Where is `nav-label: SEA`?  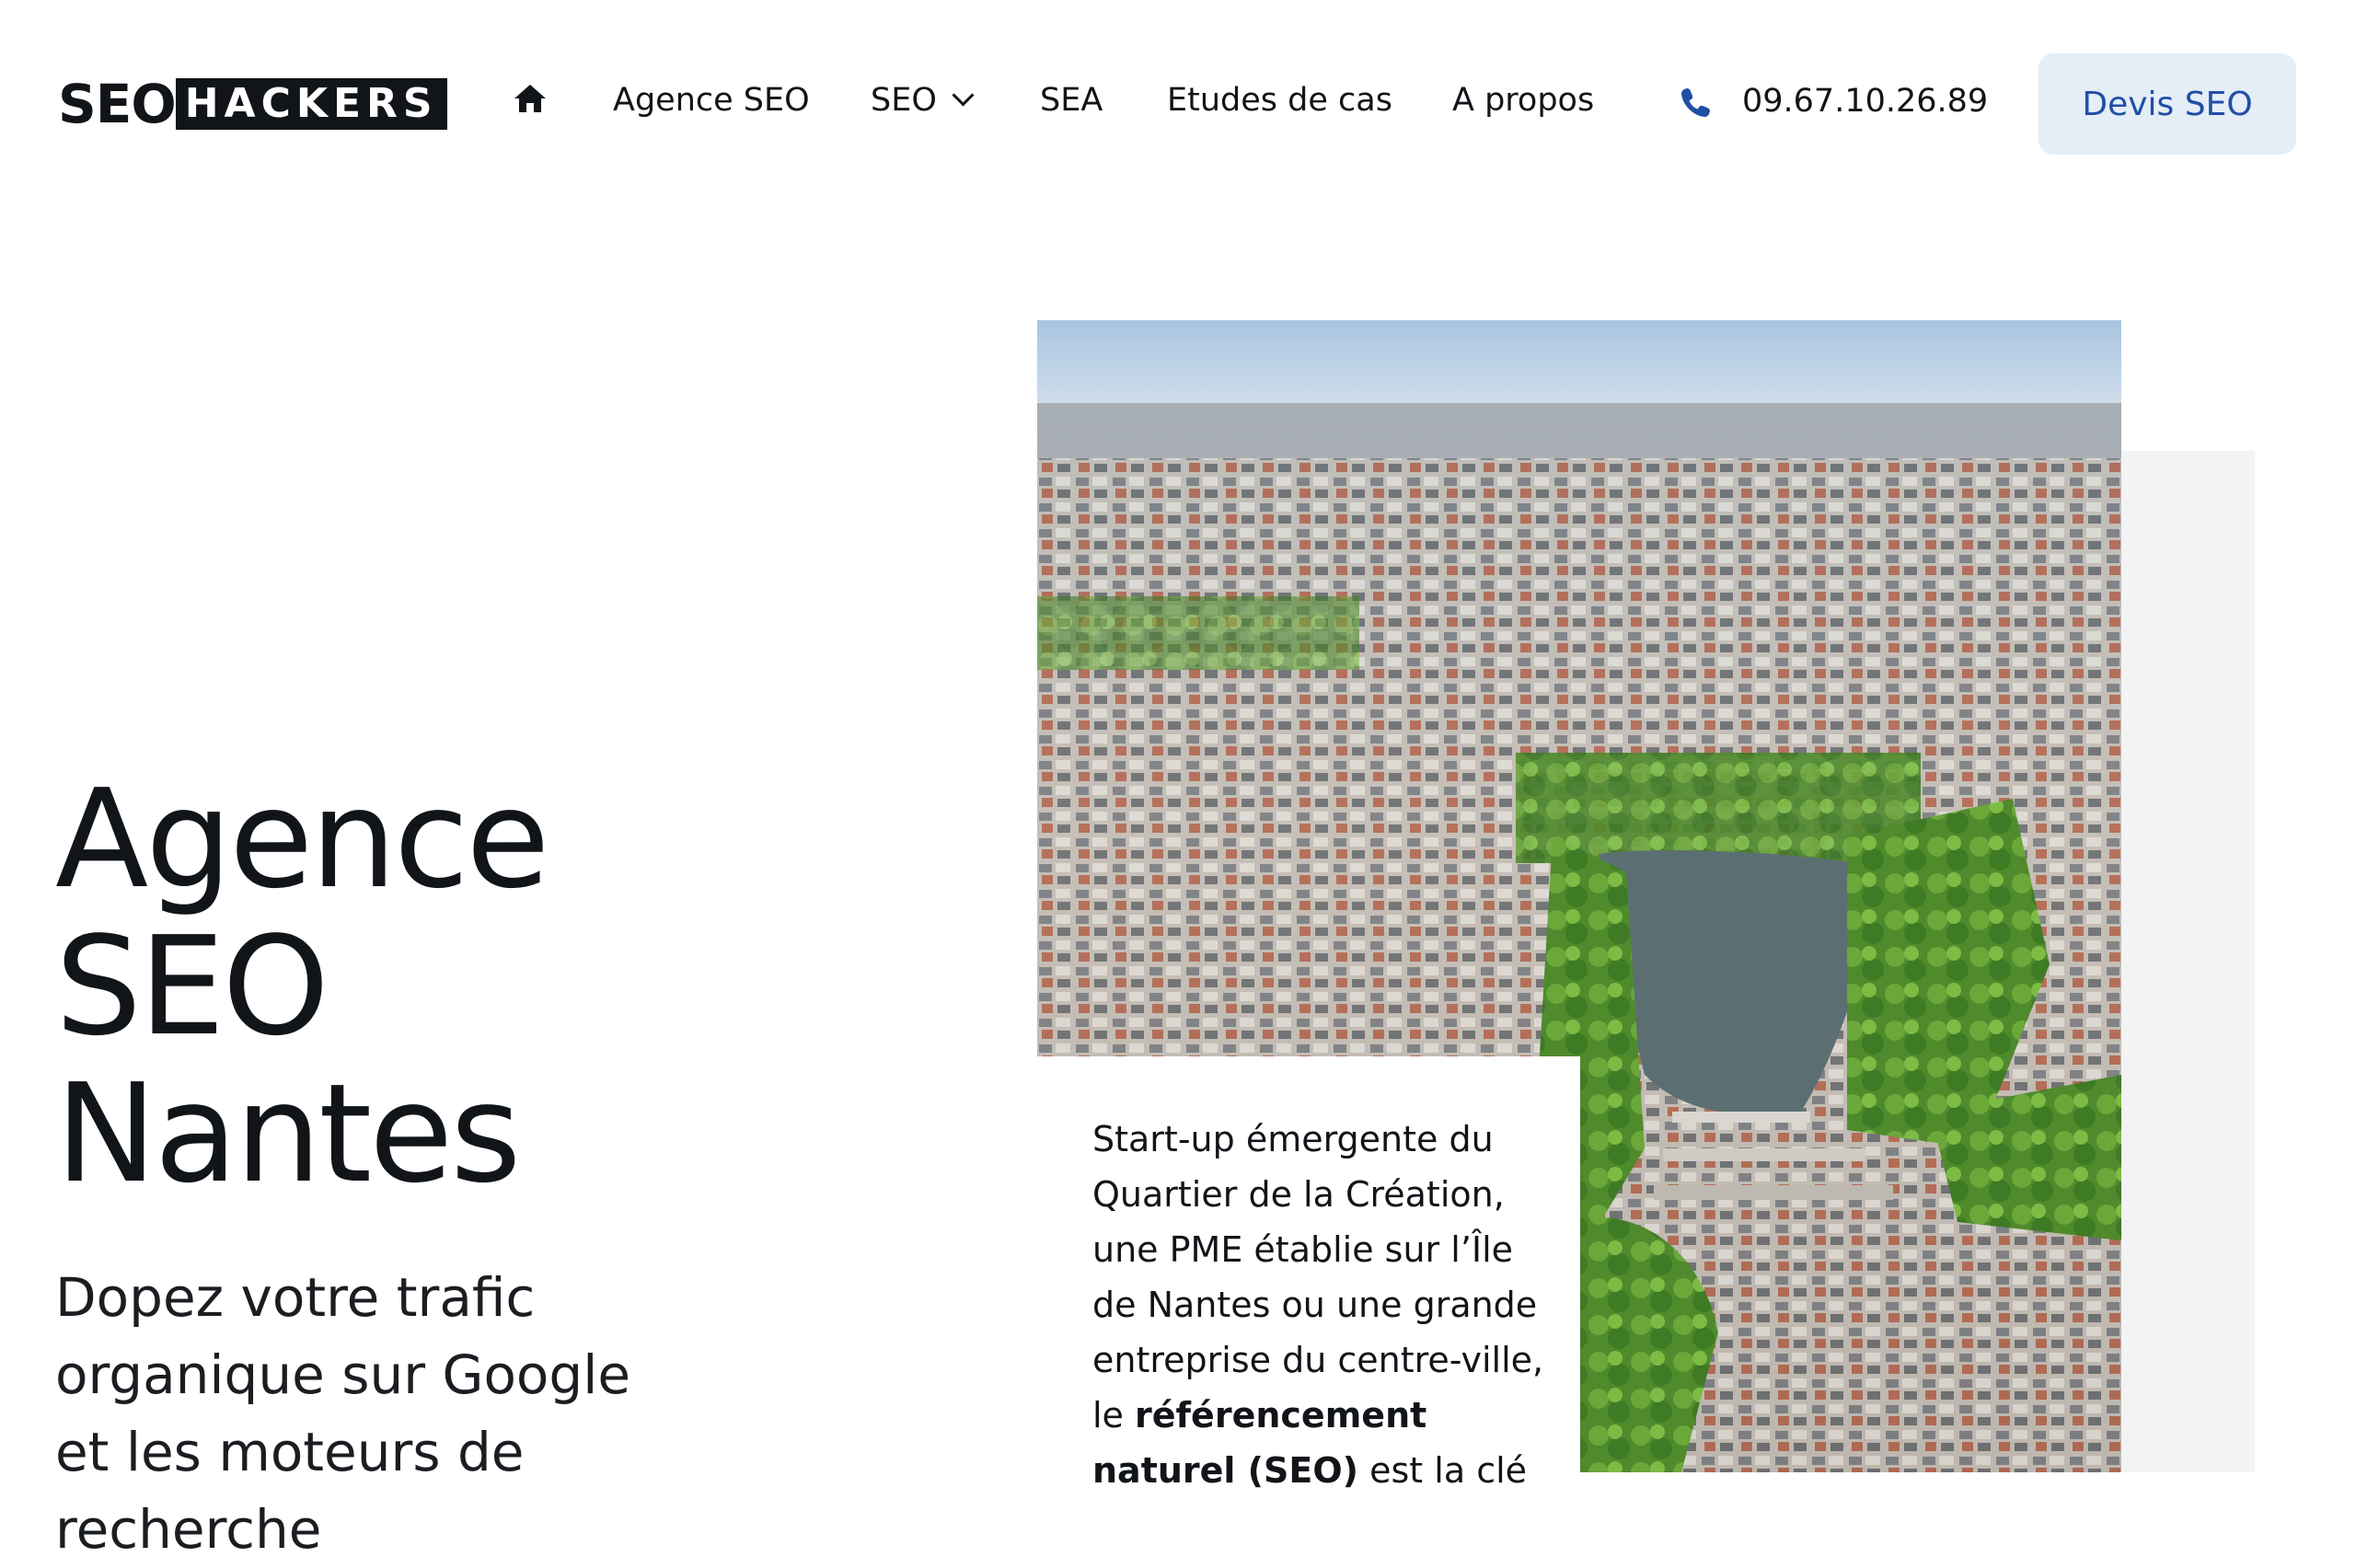
nav-label: SEA is located at coordinates (1071, 100).